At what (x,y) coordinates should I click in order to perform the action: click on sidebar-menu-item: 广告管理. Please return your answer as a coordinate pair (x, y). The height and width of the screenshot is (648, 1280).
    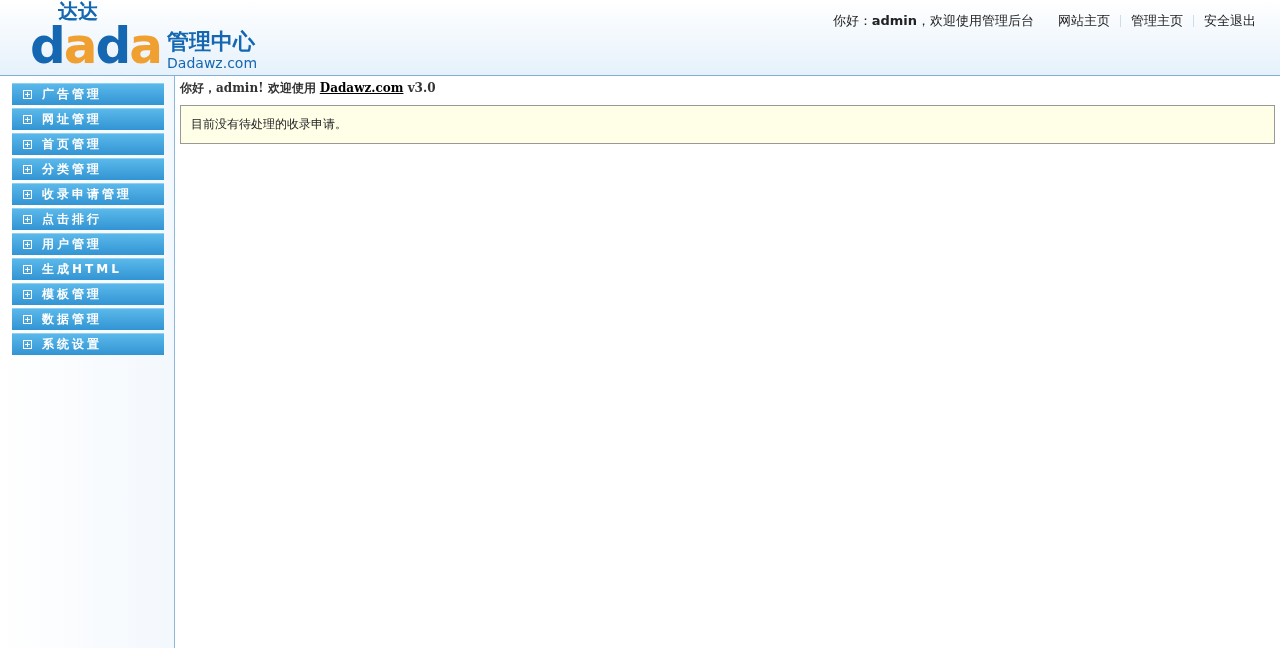
    Looking at the image, I should click on (88, 94).